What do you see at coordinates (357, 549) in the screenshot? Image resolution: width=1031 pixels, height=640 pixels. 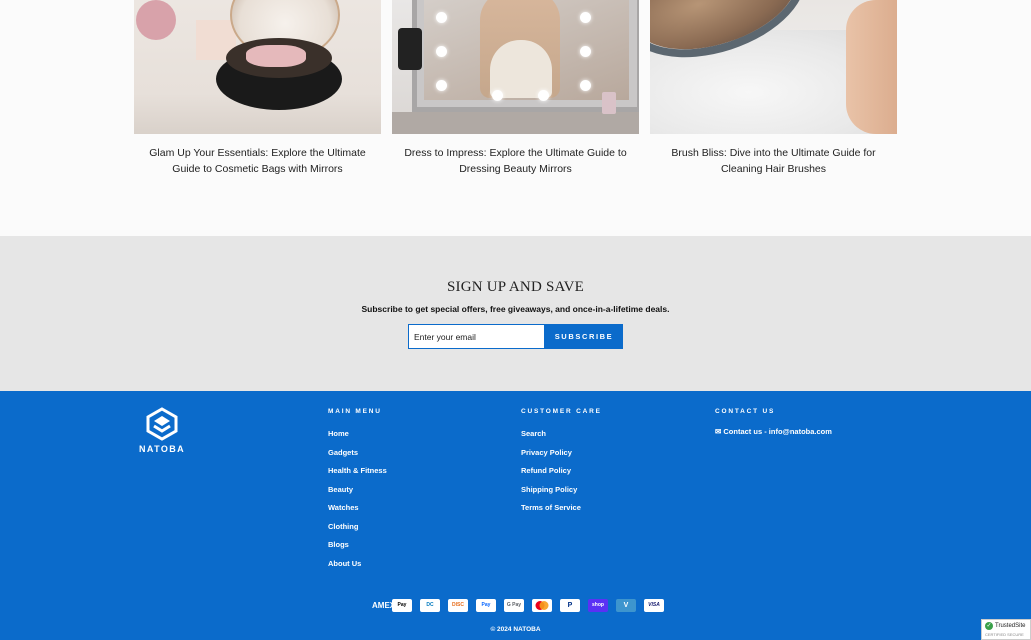 I see `footer-link-blogs: Blogs` at bounding box center [357, 549].